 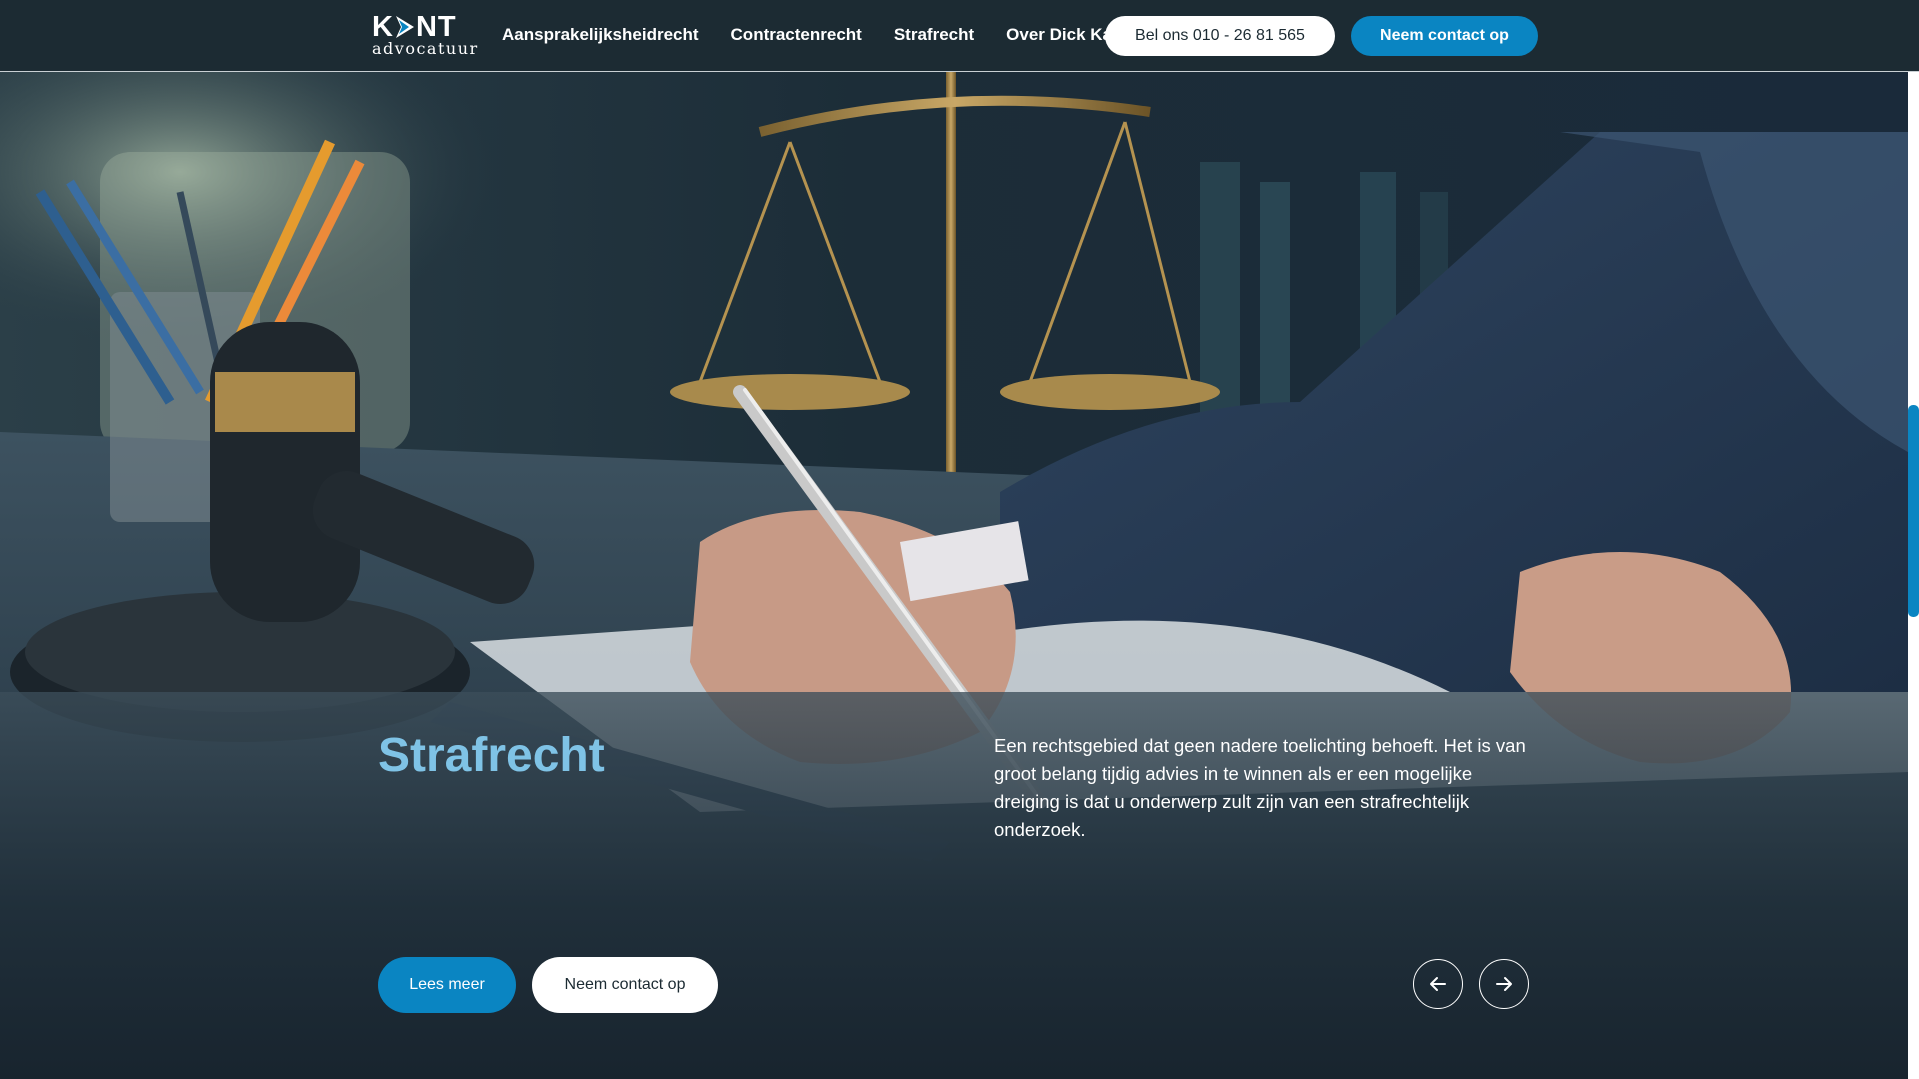 I want to click on logo-letter-k: K, so click(x=383, y=27).